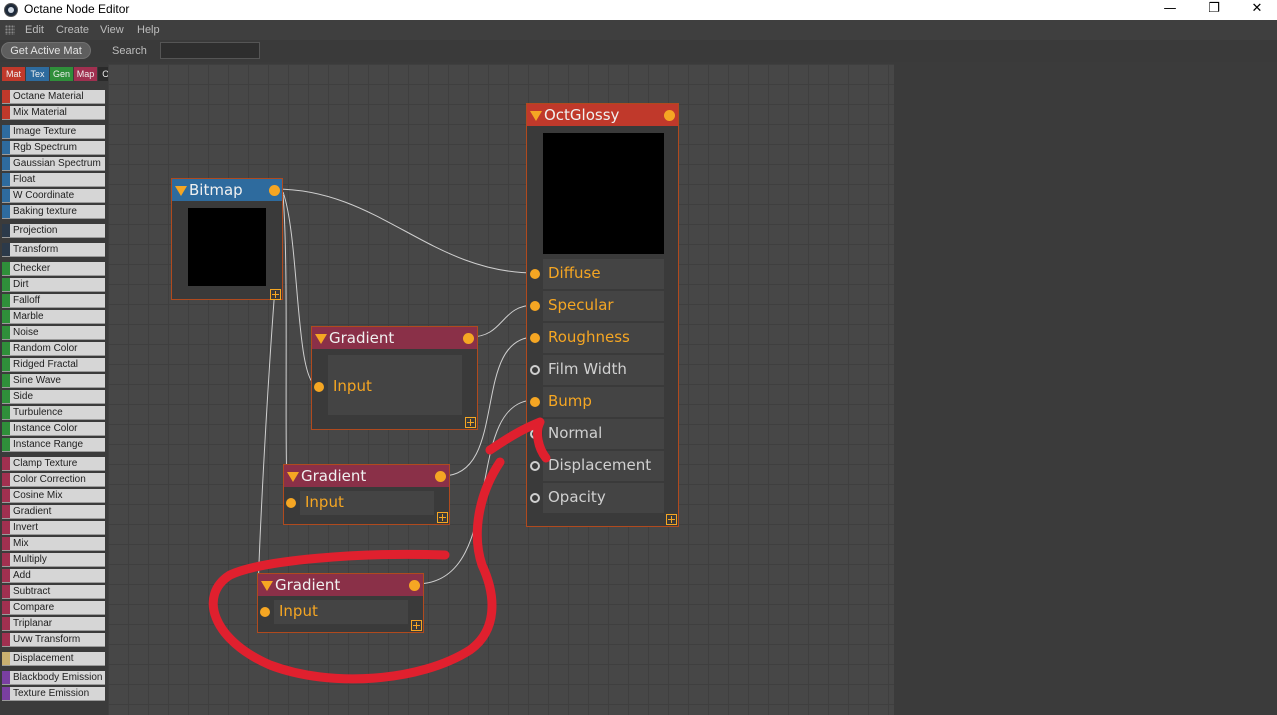 The width and height of the screenshot is (1277, 715). Describe the element at coordinates (45, 147) in the screenshot. I see `palette-item-label: Rgb Spectrum` at that location.